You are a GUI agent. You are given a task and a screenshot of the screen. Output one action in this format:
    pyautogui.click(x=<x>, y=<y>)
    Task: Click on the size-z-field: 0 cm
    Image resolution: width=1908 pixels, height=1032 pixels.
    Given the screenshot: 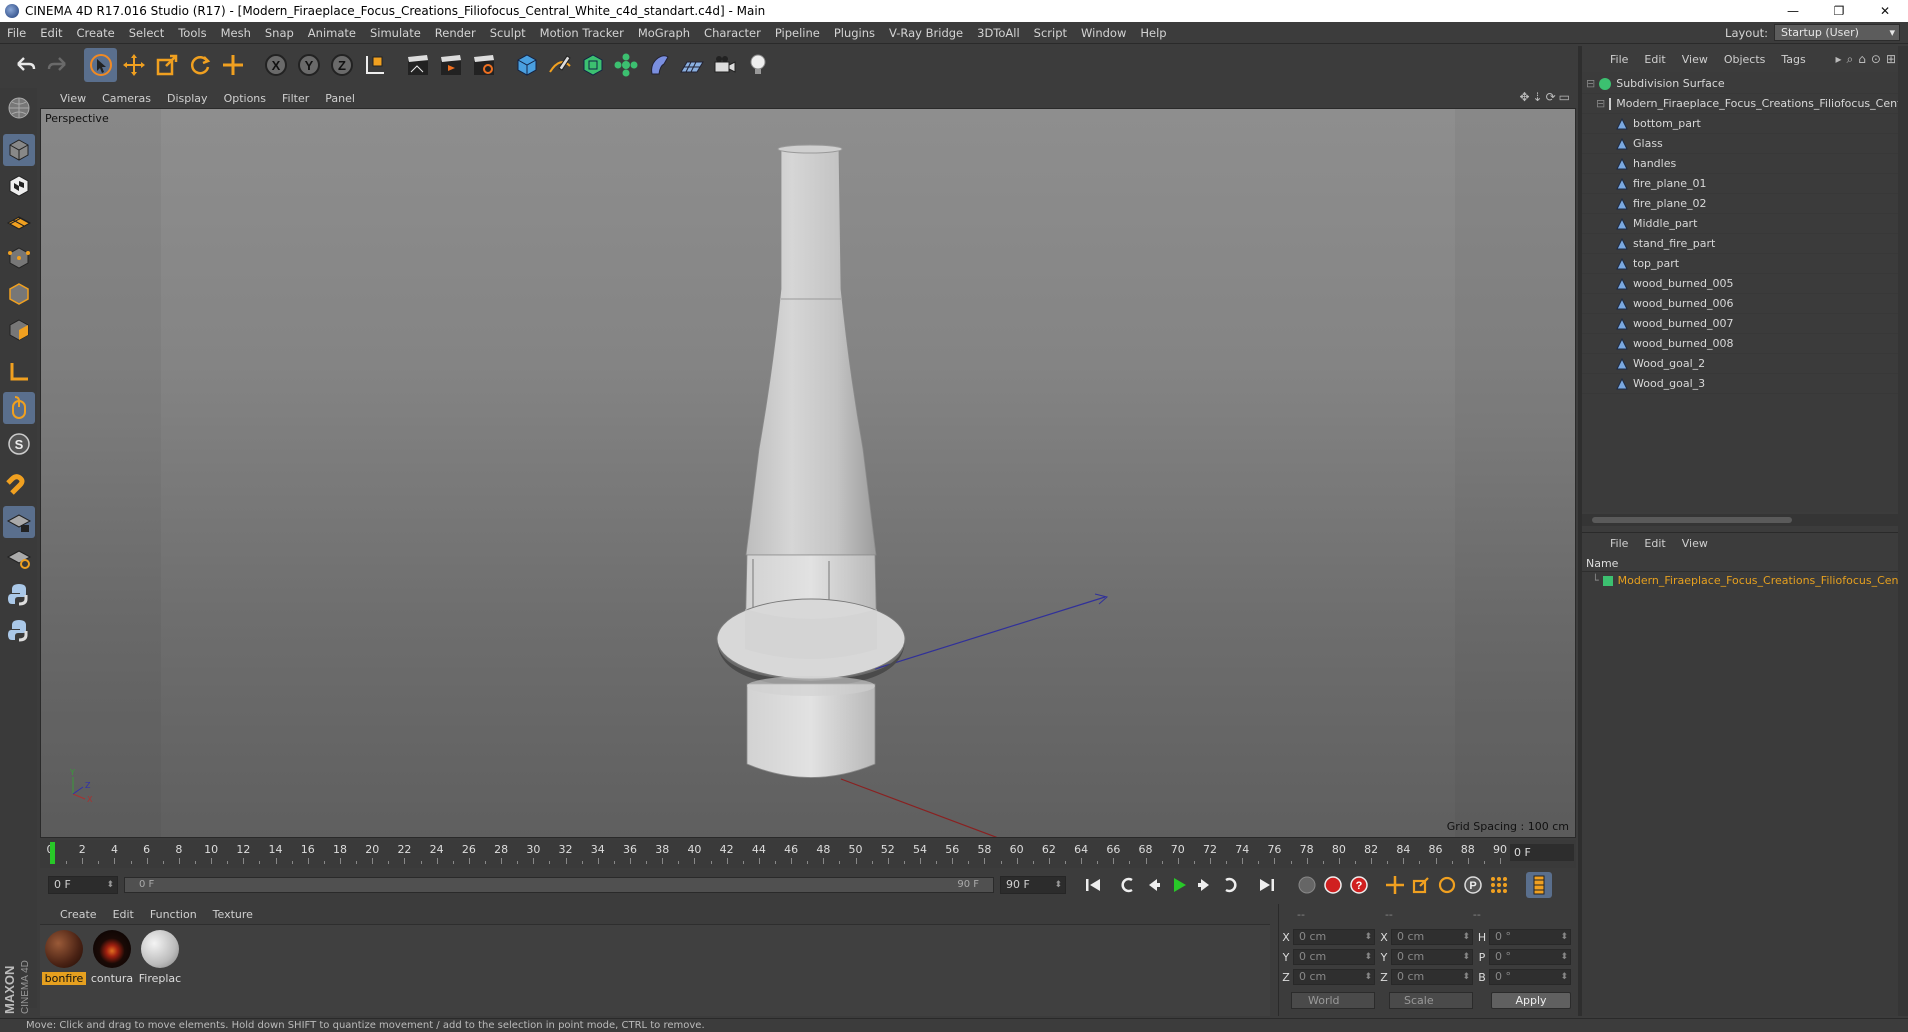 What is the action you would take?
    pyautogui.click(x=1432, y=977)
    